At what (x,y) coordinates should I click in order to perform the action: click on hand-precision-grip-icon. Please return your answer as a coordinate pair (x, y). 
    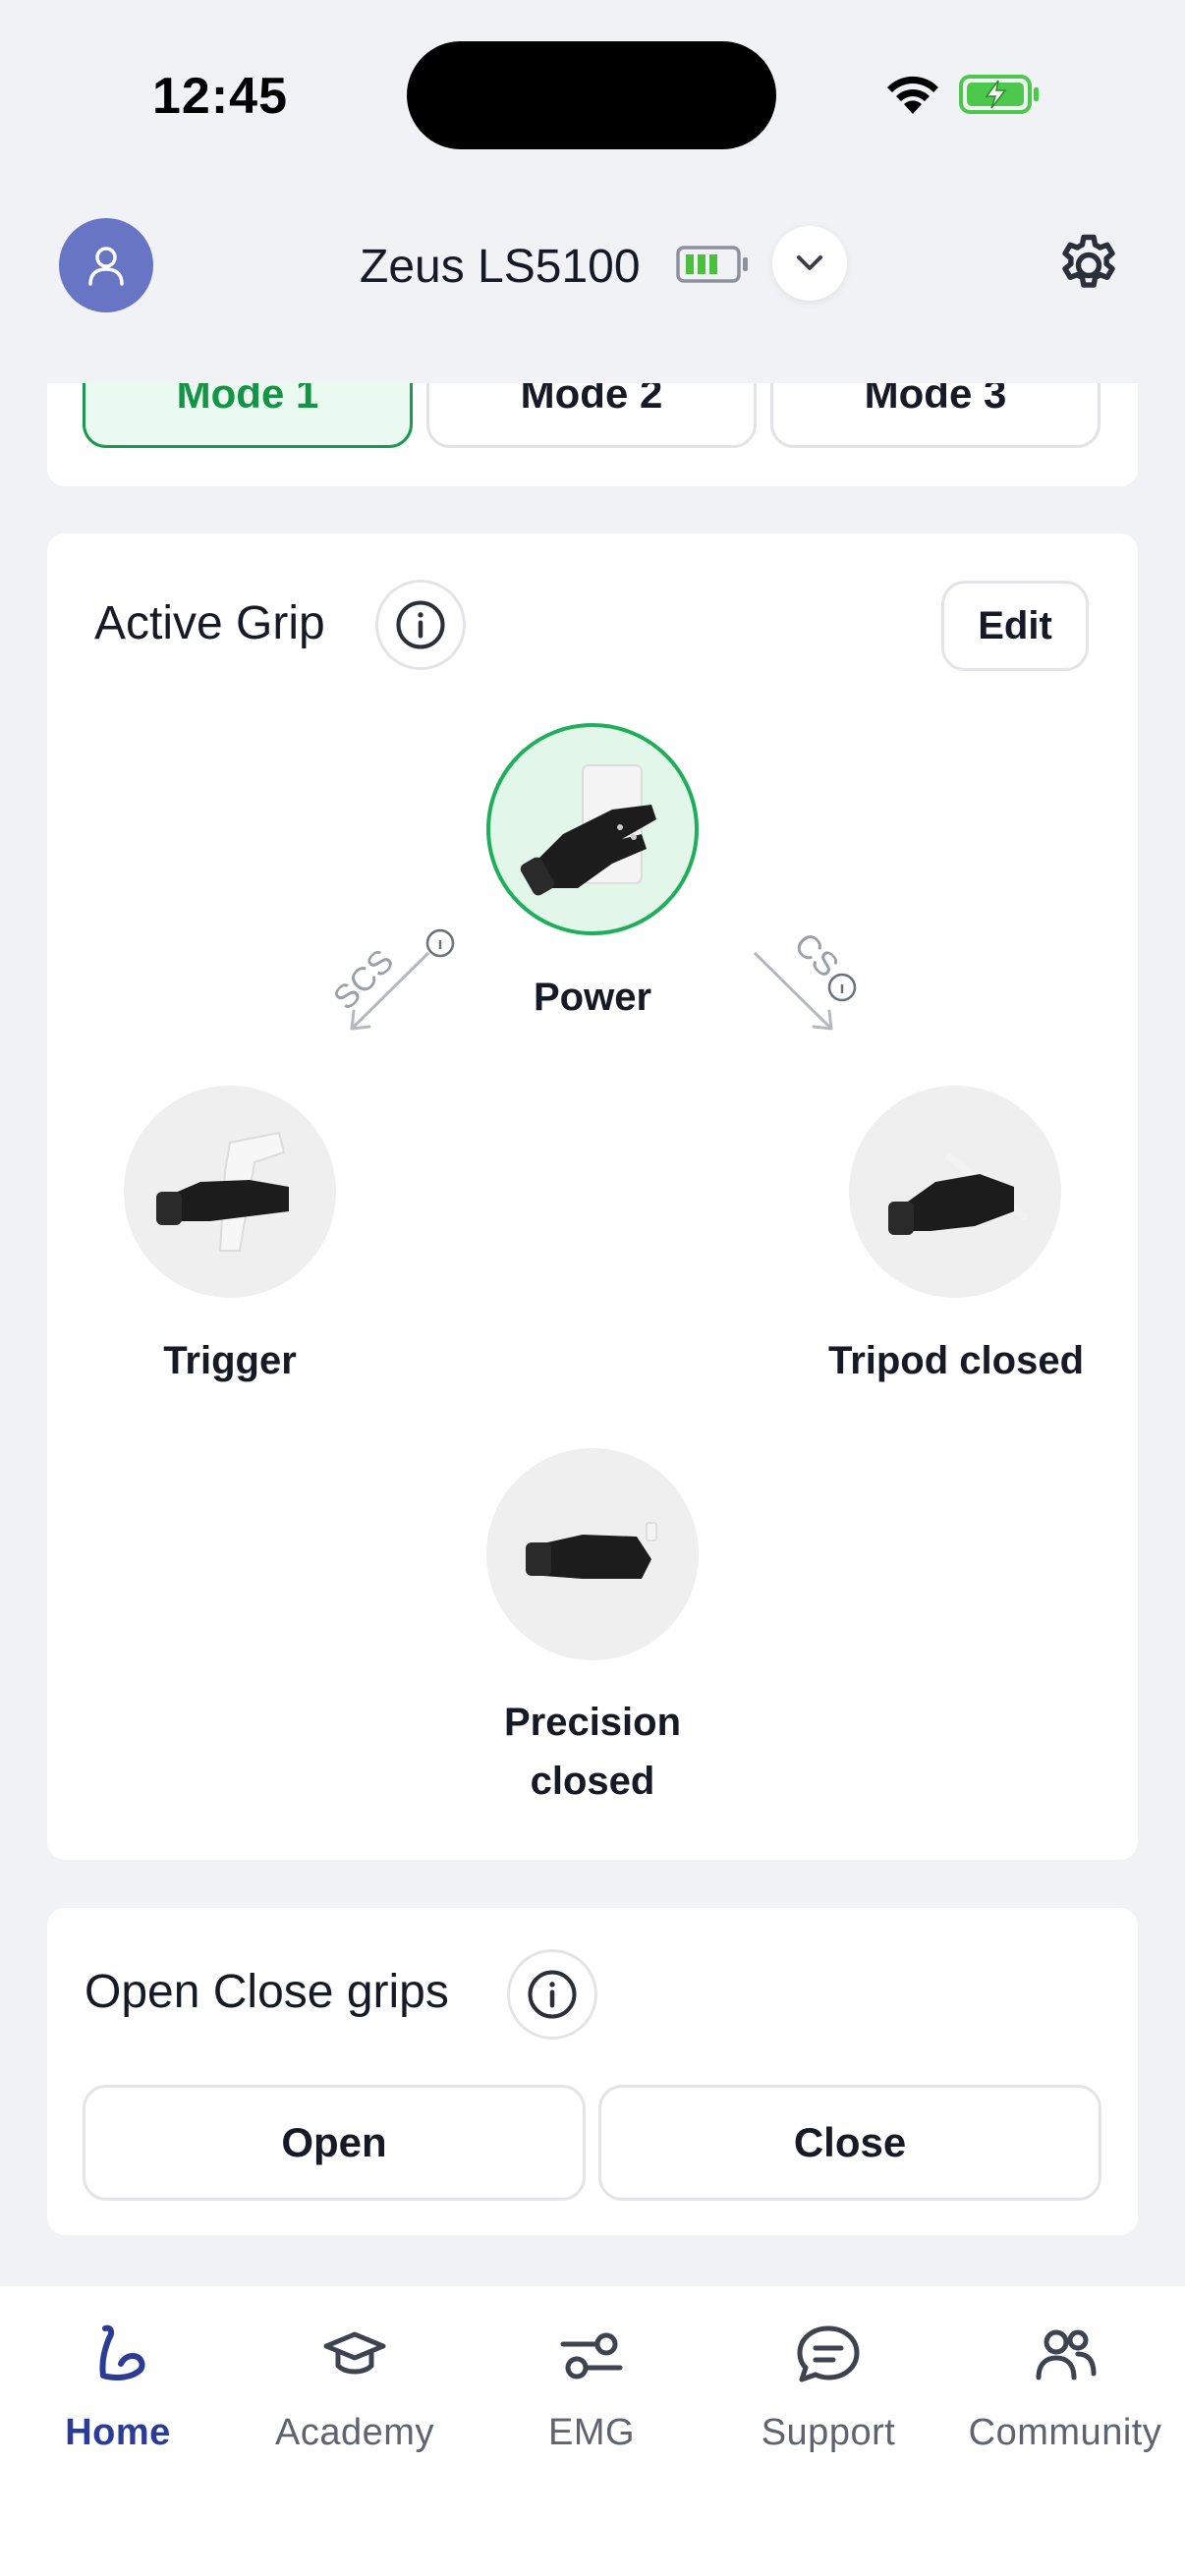
    Looking at the image, I should click on (592, 1550).